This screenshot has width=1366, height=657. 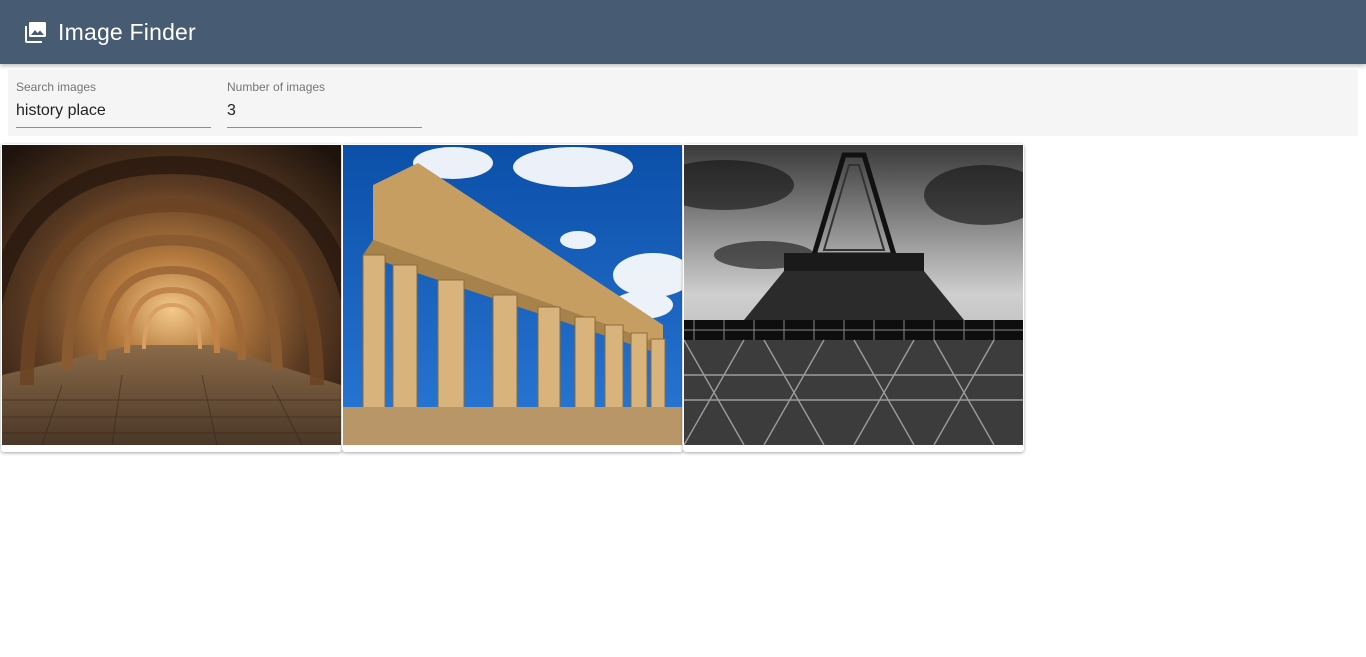 What do you see at coordinates (171, 295) in the screenshot?
I see `tunnel-image` at bounding box center [171, 295].